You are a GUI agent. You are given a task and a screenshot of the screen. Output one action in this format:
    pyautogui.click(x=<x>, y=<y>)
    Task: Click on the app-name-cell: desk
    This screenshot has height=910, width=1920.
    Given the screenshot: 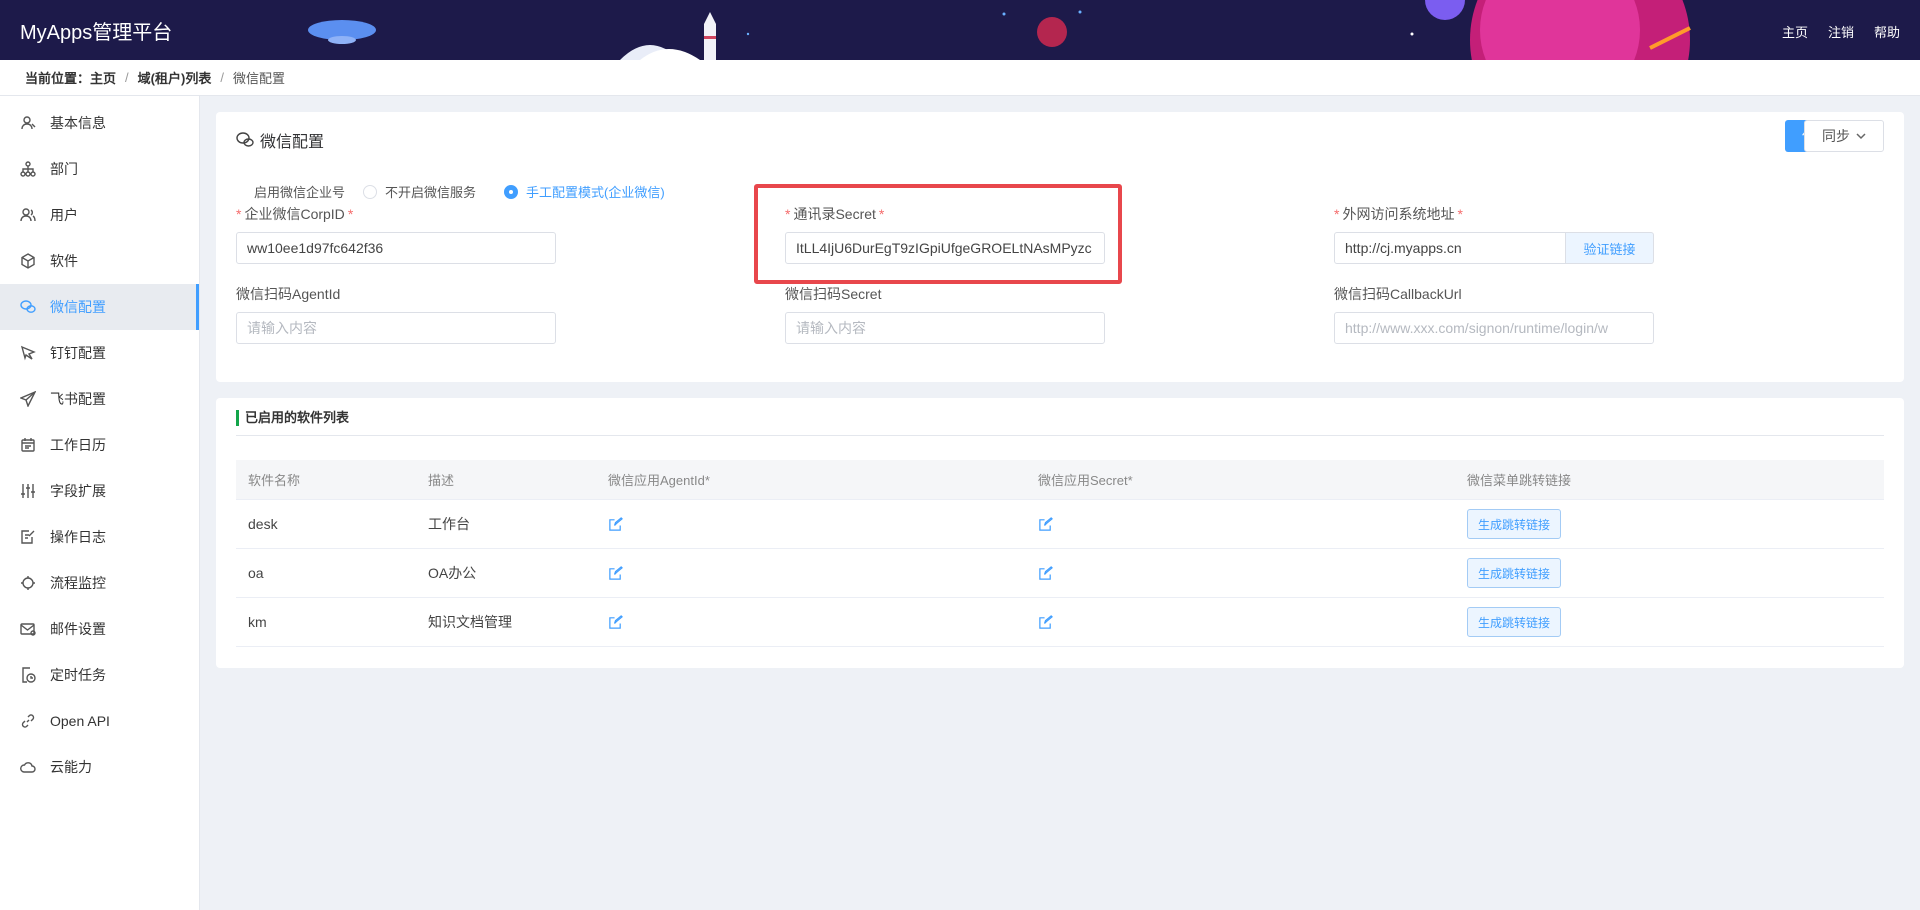 What is the action you would take?
    pyautogui.click(x=263, y=524)
    